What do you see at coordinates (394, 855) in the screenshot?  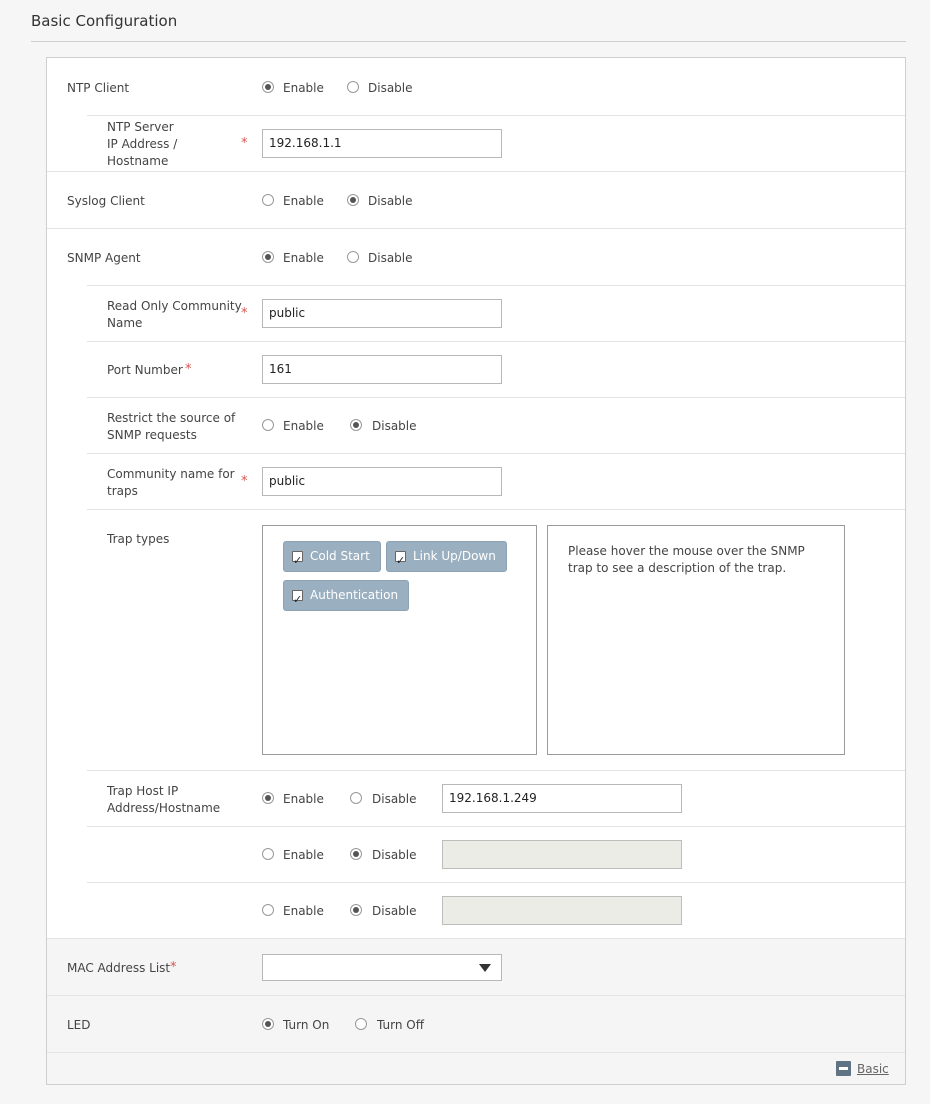 I see `trap-host-2-disable-label: Disable` at bounding box center [394, 855].